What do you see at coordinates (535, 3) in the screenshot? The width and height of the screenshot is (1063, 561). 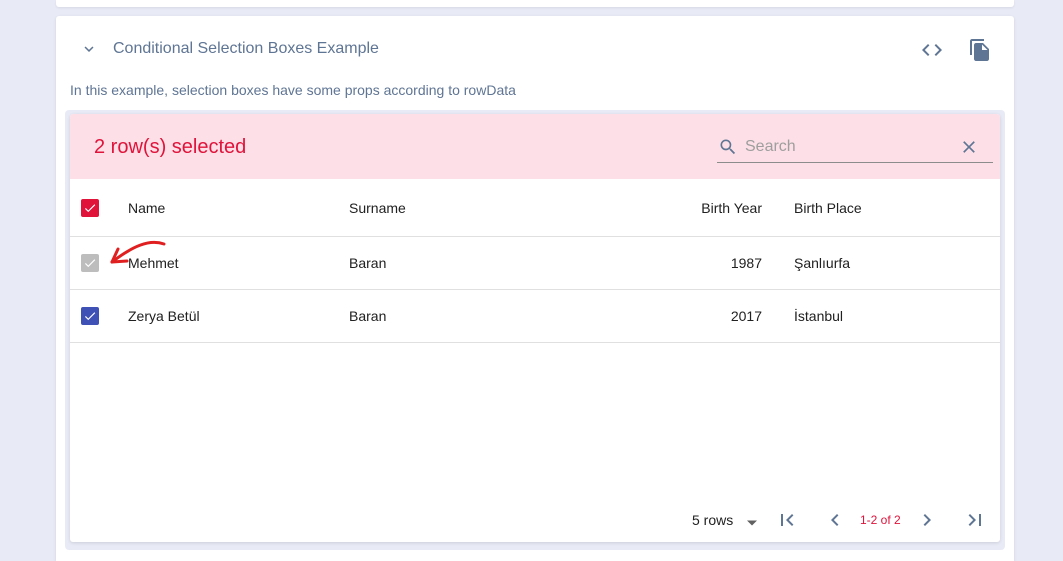 I see `previous-card` at bounding box center [535, 3].